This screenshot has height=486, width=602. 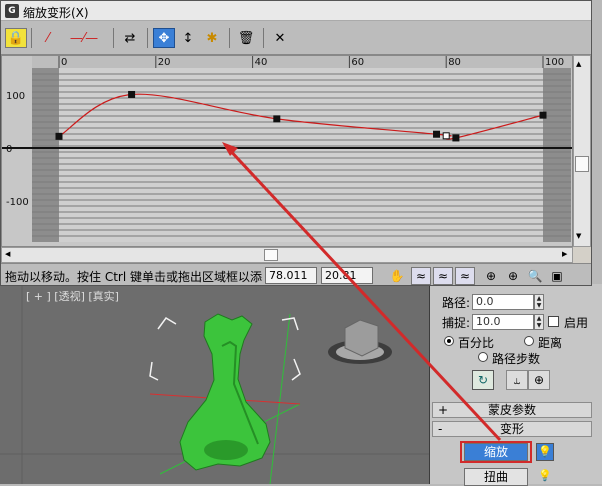 I want to click on skin-params-rollout: + 蒙皮参数, so click(x=512, y=410).